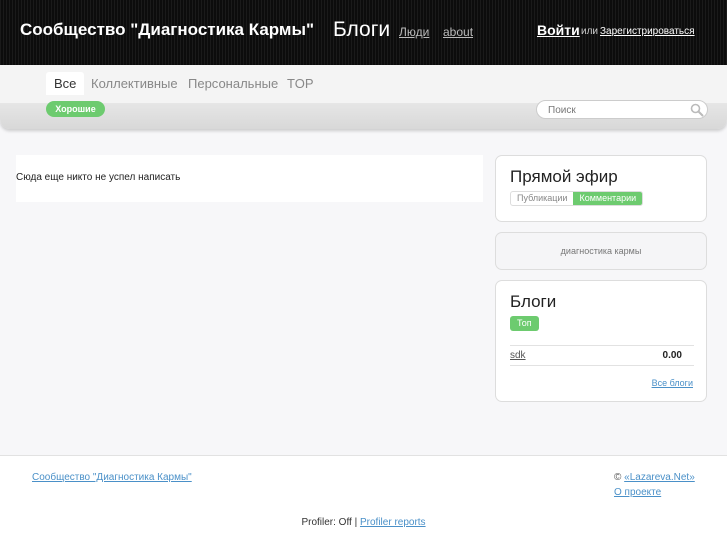 The image size is (727, 545). I want to click on blog-rating: 0.00, so click(672, 355).